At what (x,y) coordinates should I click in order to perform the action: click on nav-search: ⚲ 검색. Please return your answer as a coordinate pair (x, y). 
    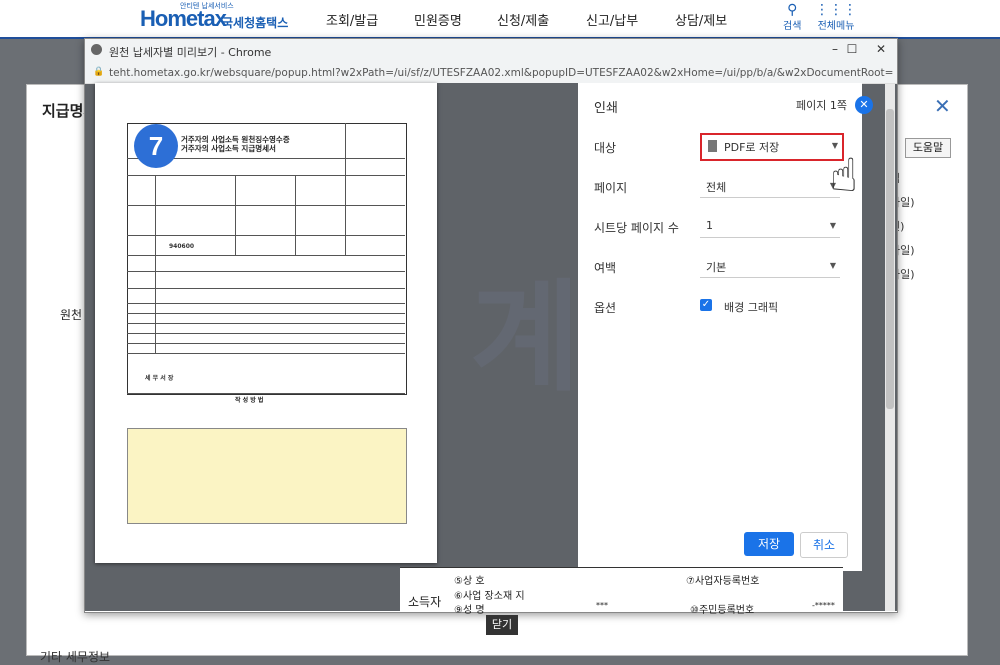
    Looking at the image, I should click on (792, 17).